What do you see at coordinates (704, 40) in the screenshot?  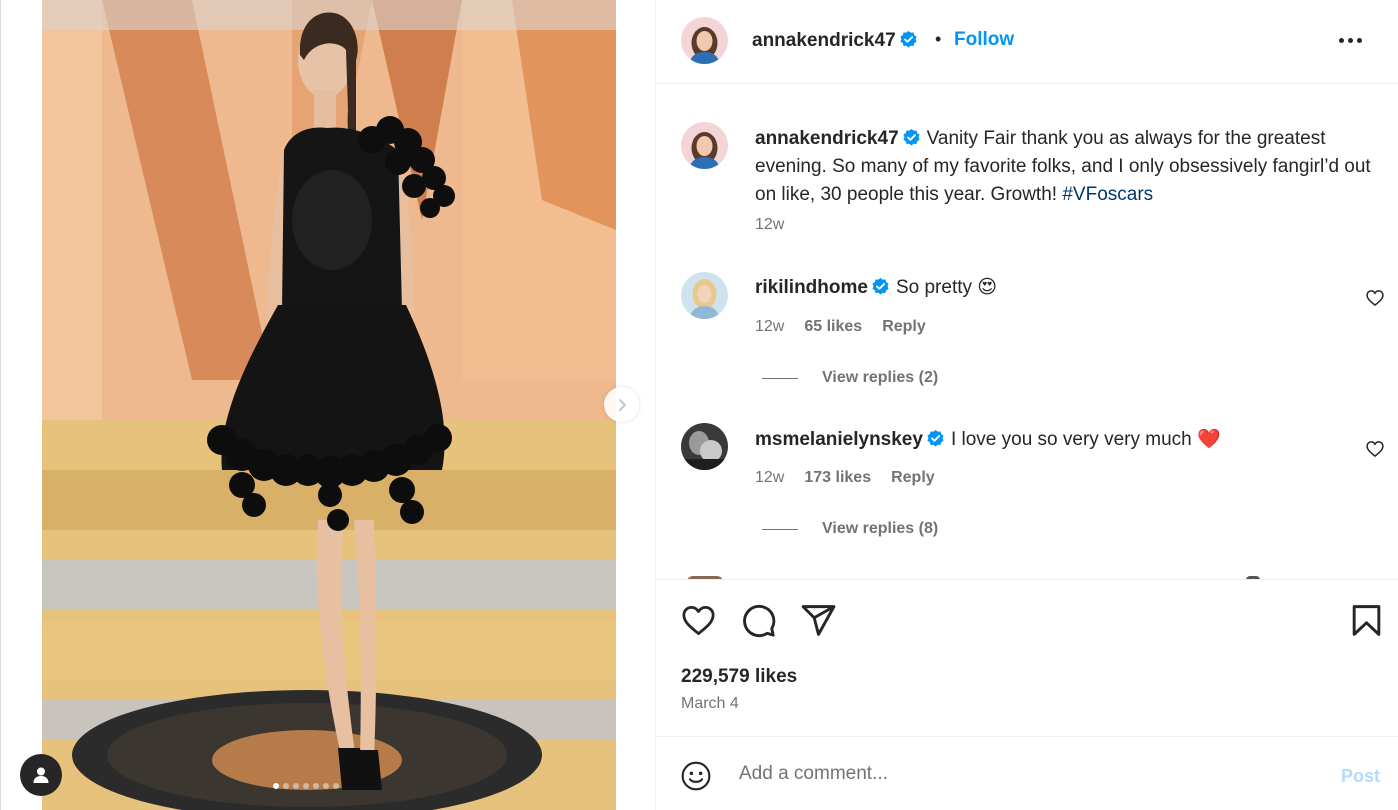 I see `author-avatar` at bounding box center [704, 40].